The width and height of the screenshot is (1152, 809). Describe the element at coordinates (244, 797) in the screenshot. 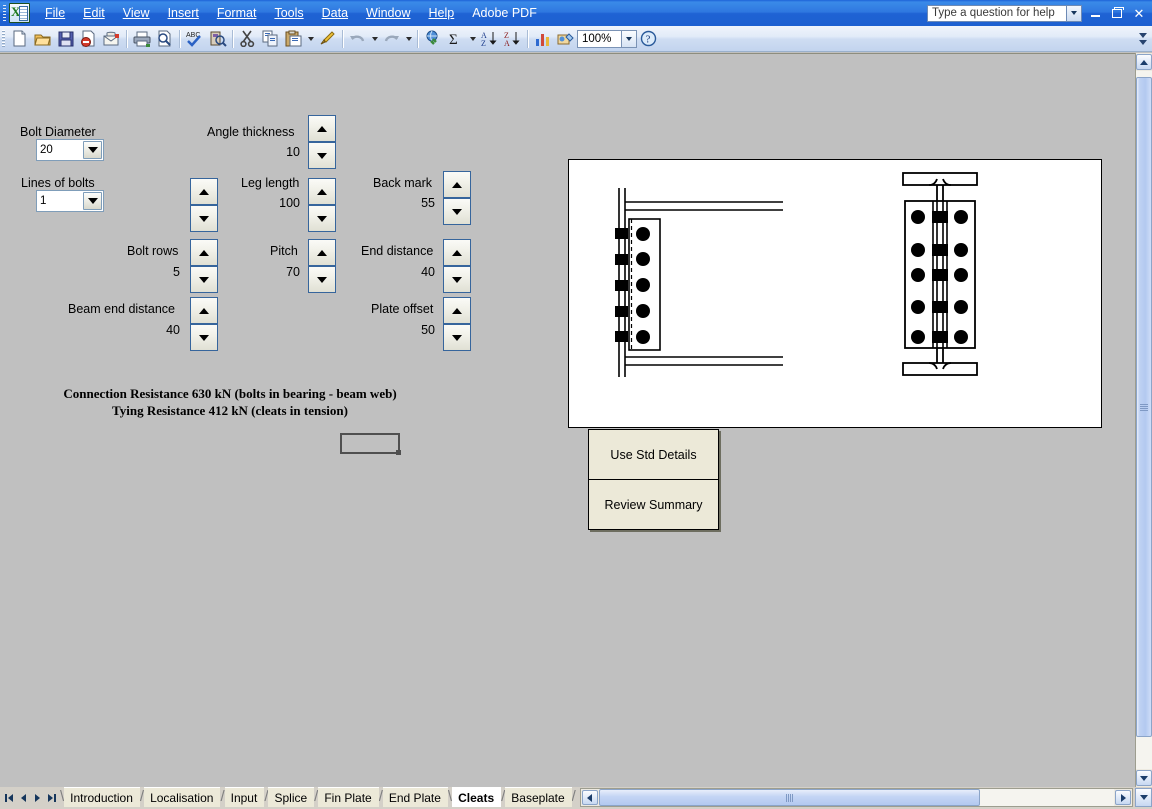

I see `sheet-tab-input: Input` at that location.